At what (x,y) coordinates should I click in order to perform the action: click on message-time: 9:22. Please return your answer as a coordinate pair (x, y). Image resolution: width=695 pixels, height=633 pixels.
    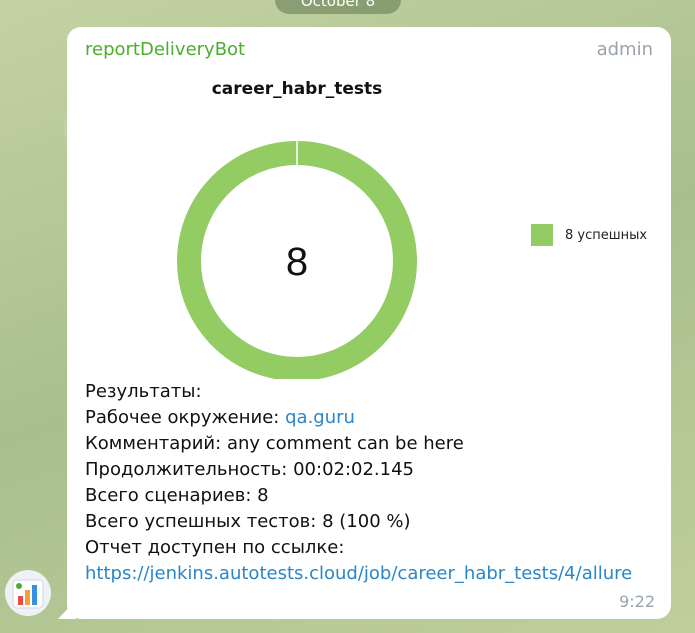
    Looking at the image, I should click on (637, 601).